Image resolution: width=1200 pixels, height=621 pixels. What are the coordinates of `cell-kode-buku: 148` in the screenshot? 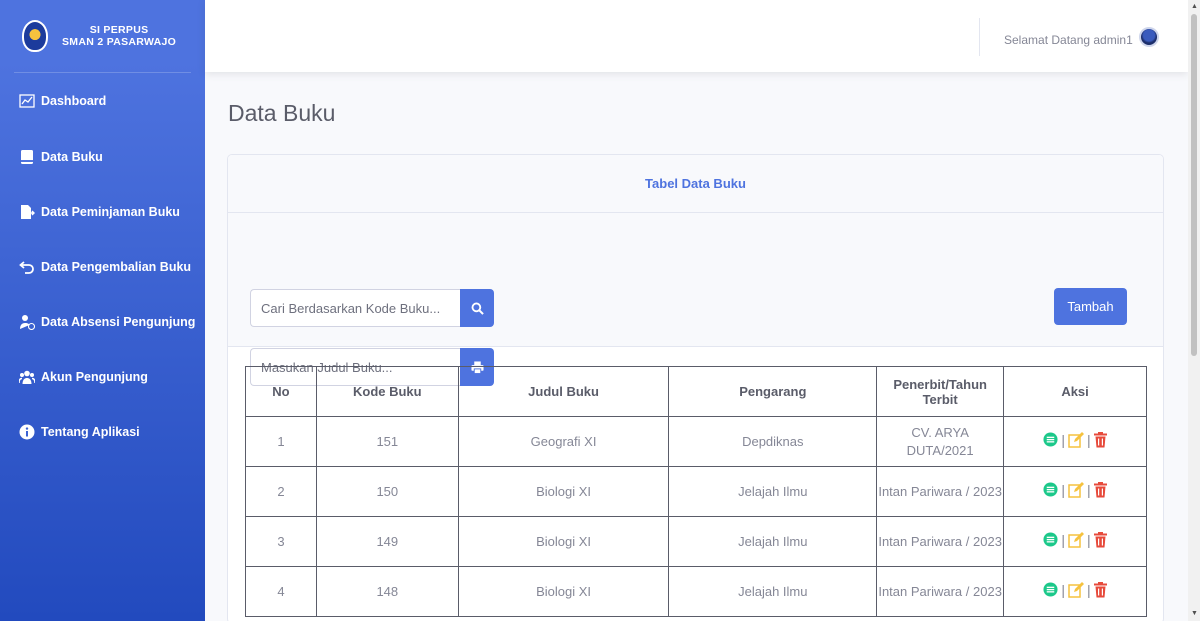 It's located at (387, 591).